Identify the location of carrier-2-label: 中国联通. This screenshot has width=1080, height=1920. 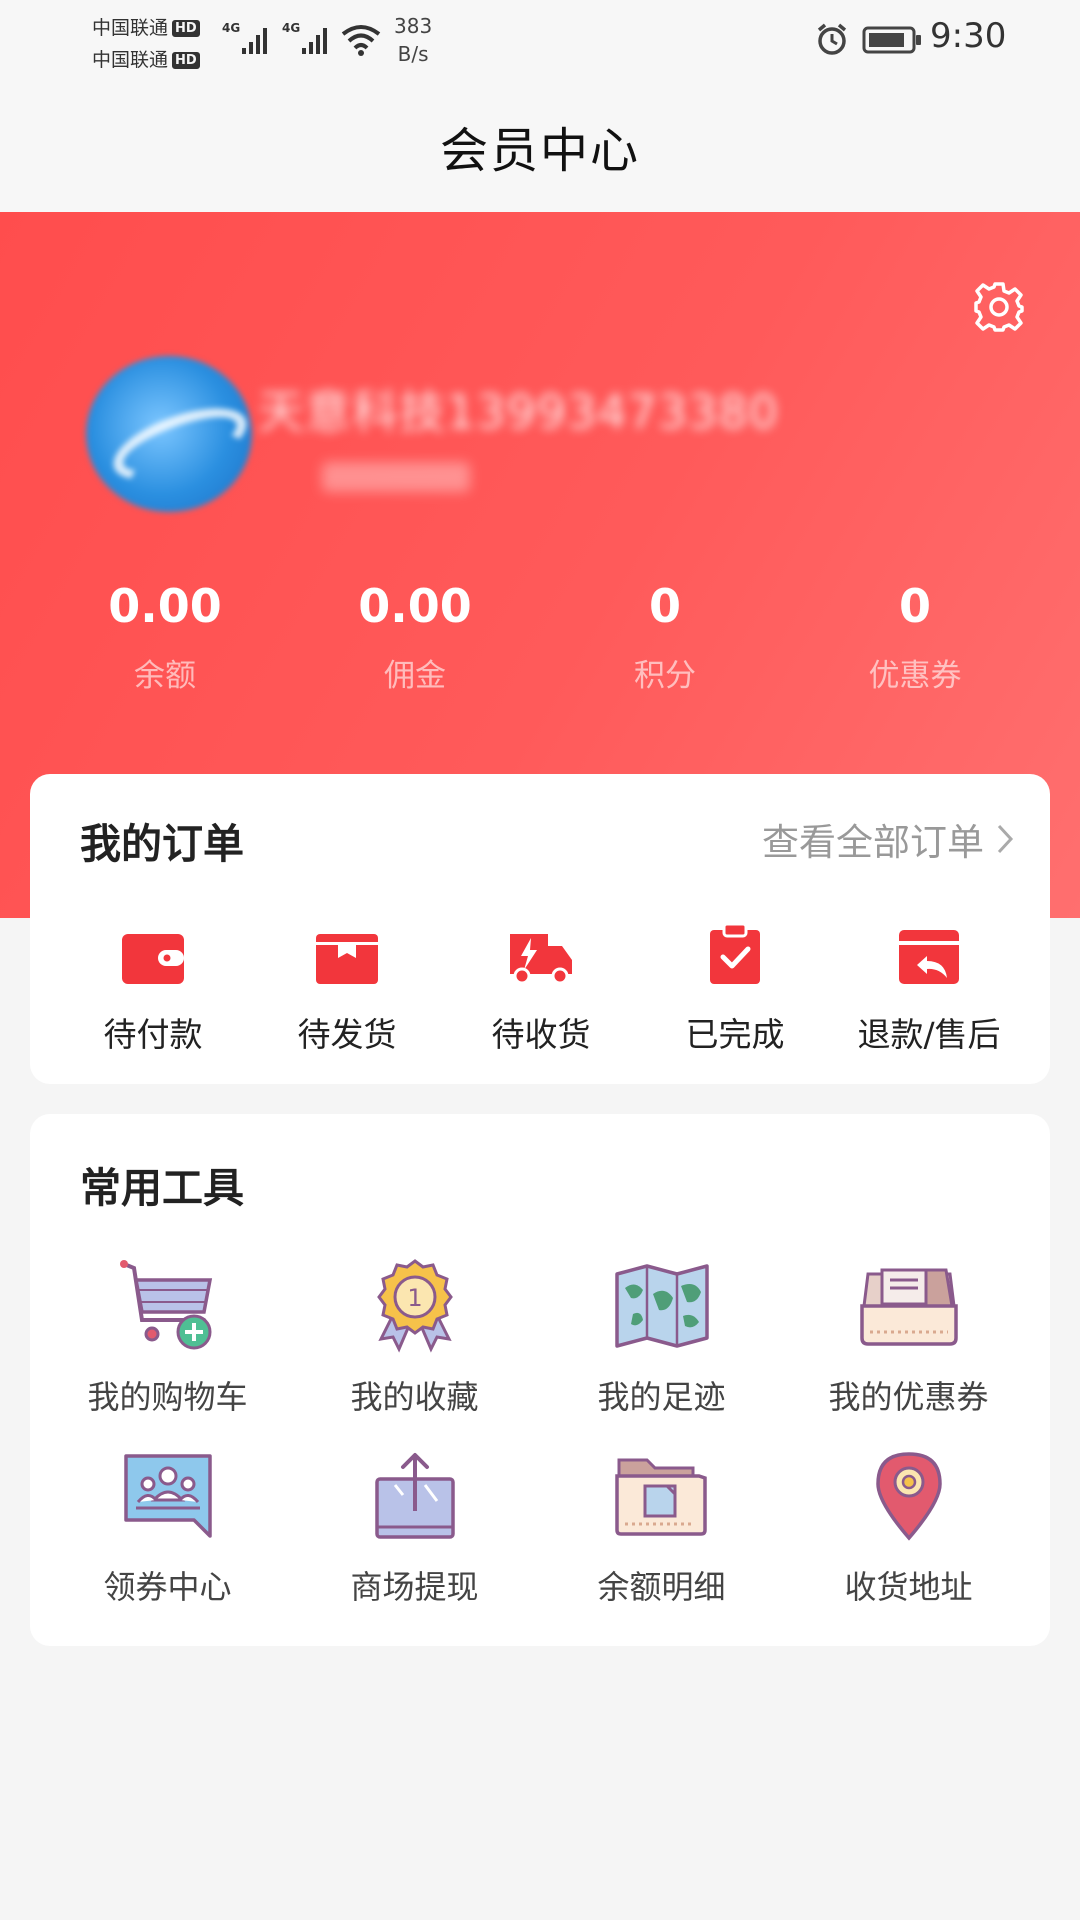
(130, 60).